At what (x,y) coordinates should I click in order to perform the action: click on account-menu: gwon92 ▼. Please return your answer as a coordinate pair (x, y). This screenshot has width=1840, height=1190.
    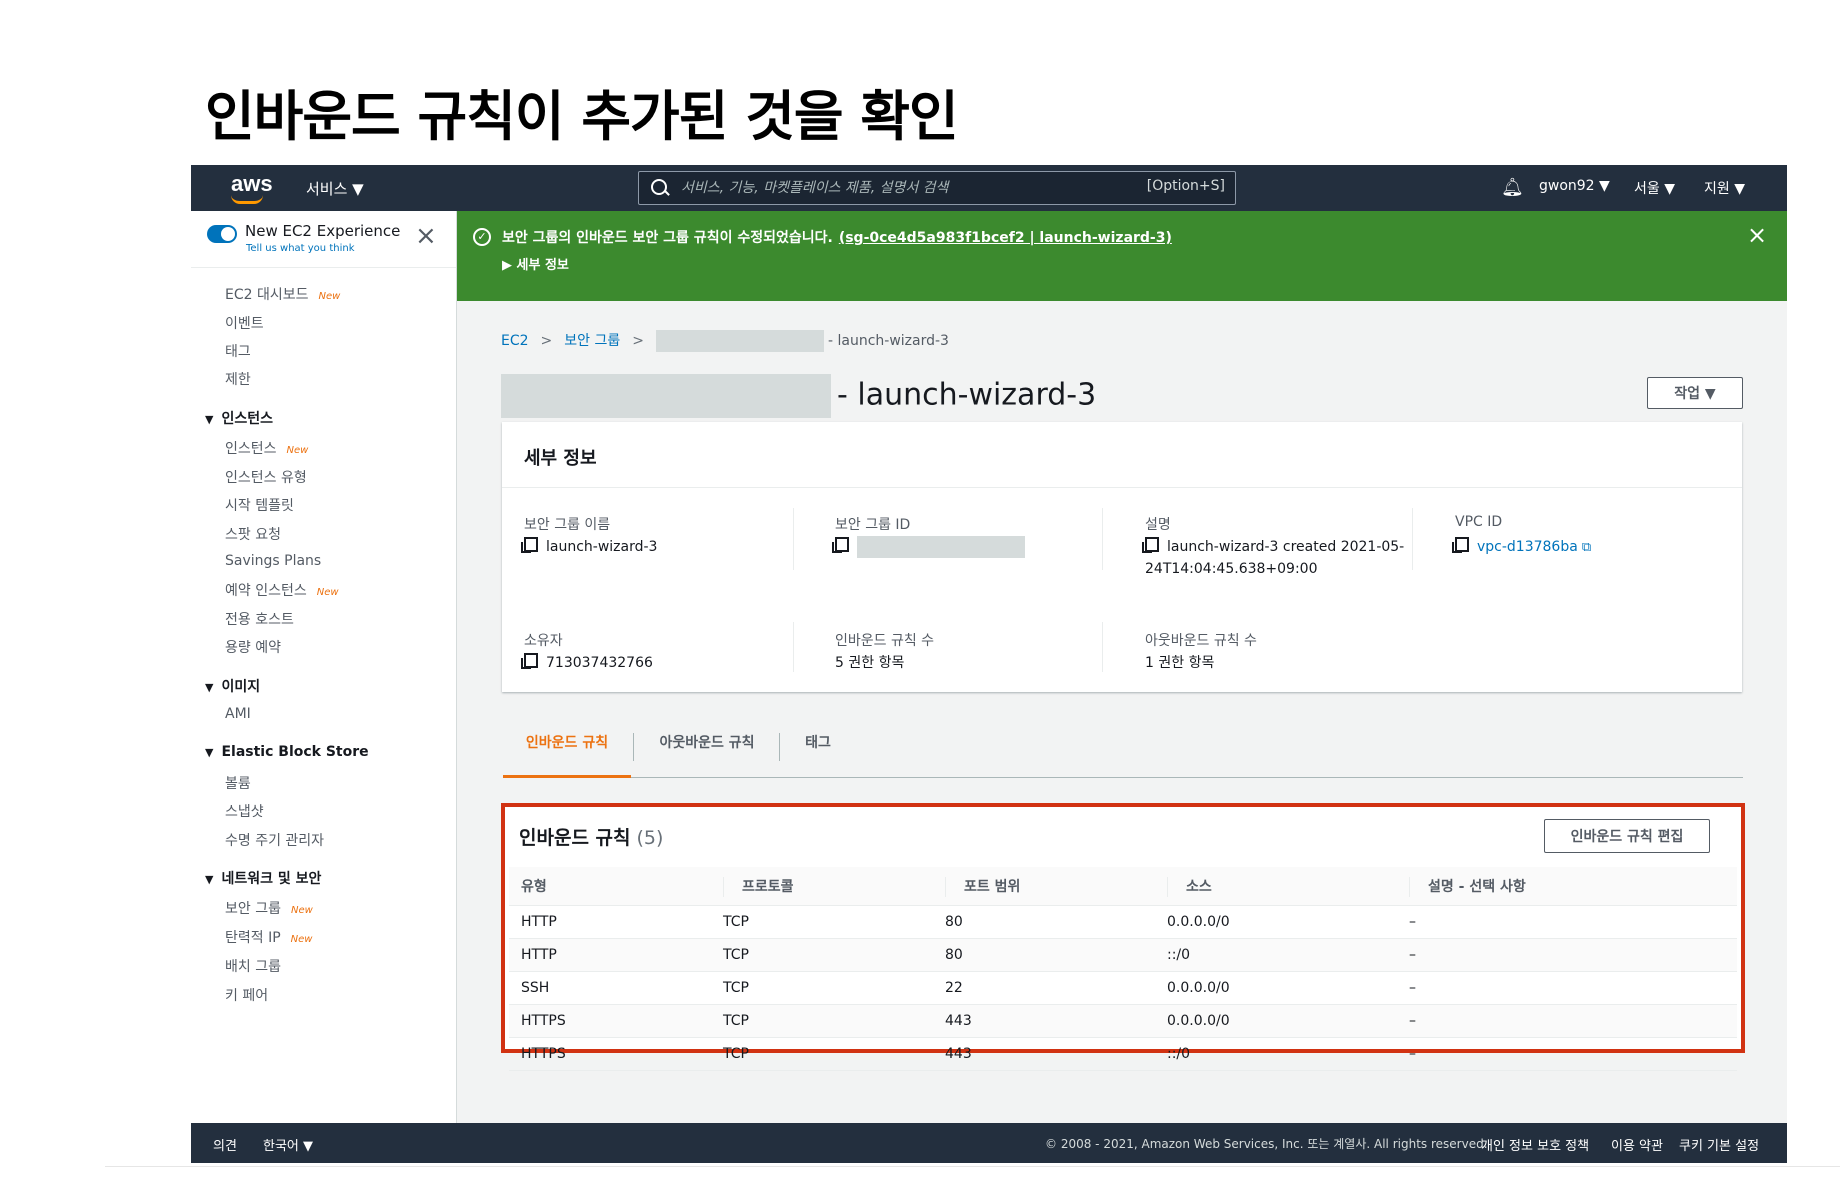
    Looking at the image, I should click on (1574, 186).